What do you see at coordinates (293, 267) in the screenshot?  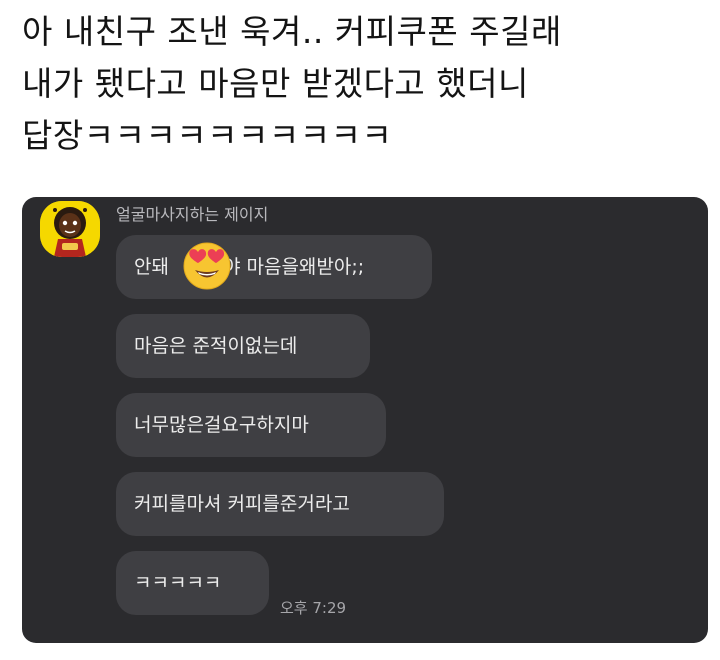 I see `message-text: 야 마음을왜받아;;` at bounding box center [293, 267].